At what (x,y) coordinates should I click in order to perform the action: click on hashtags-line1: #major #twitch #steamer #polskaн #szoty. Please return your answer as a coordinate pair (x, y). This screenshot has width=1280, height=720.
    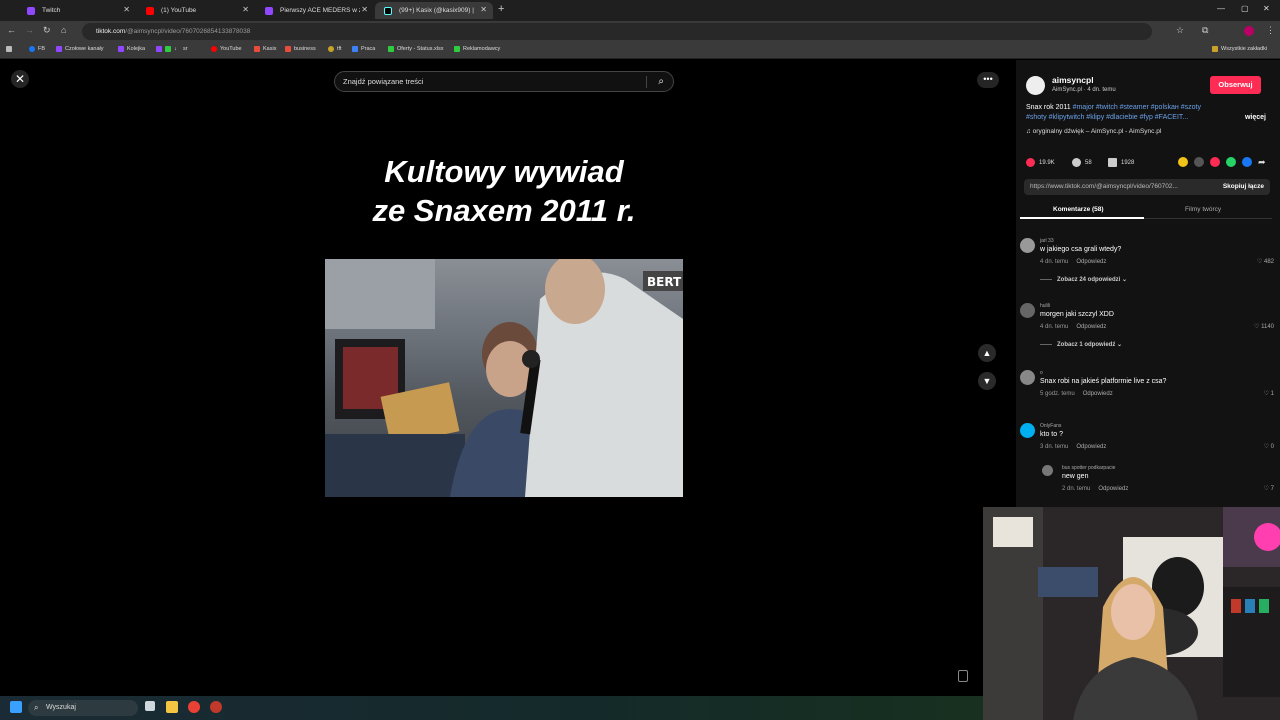
    Looking at the image, I should click on (1137, 107).